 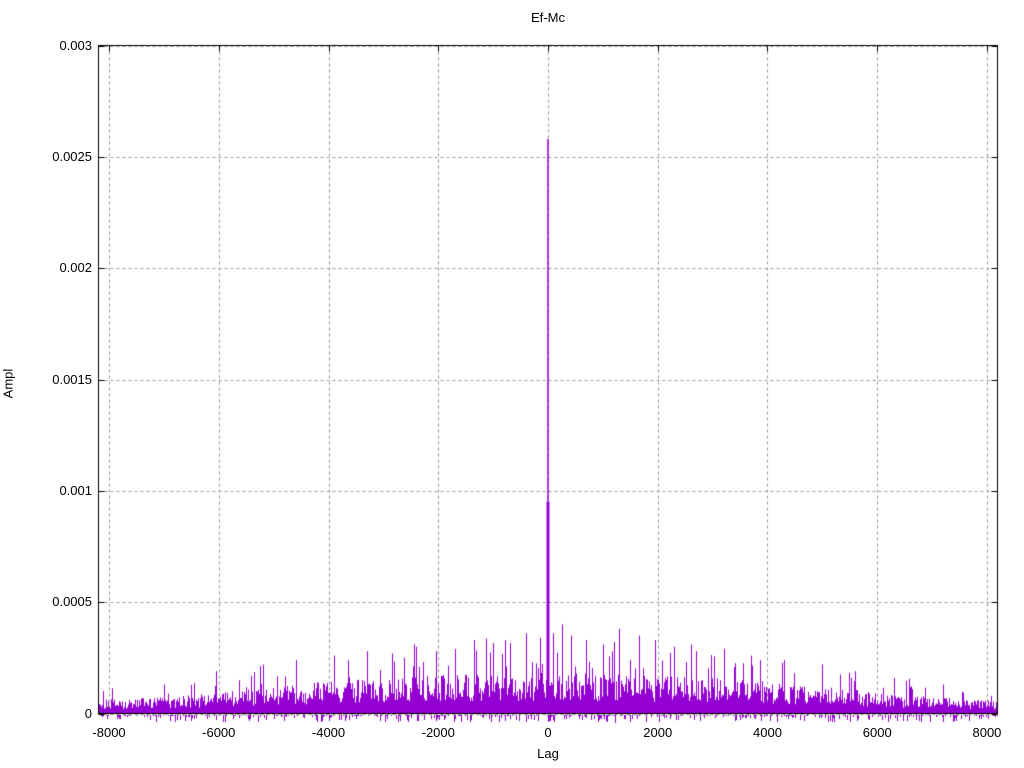 I want to click on x-tick-label: 0, so click(x=548, y=732).